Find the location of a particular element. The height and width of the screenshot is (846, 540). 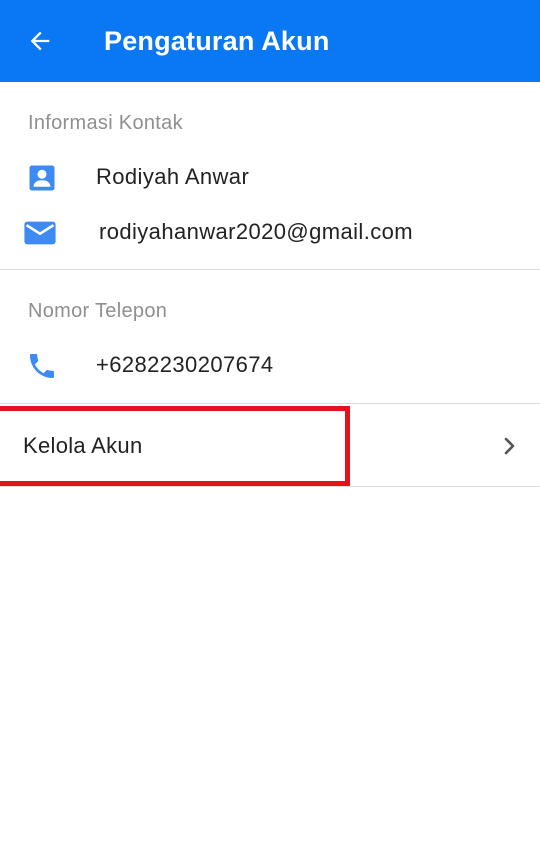

phone-section-heading: Nomor Telepon is located at coordinates (98, 311).